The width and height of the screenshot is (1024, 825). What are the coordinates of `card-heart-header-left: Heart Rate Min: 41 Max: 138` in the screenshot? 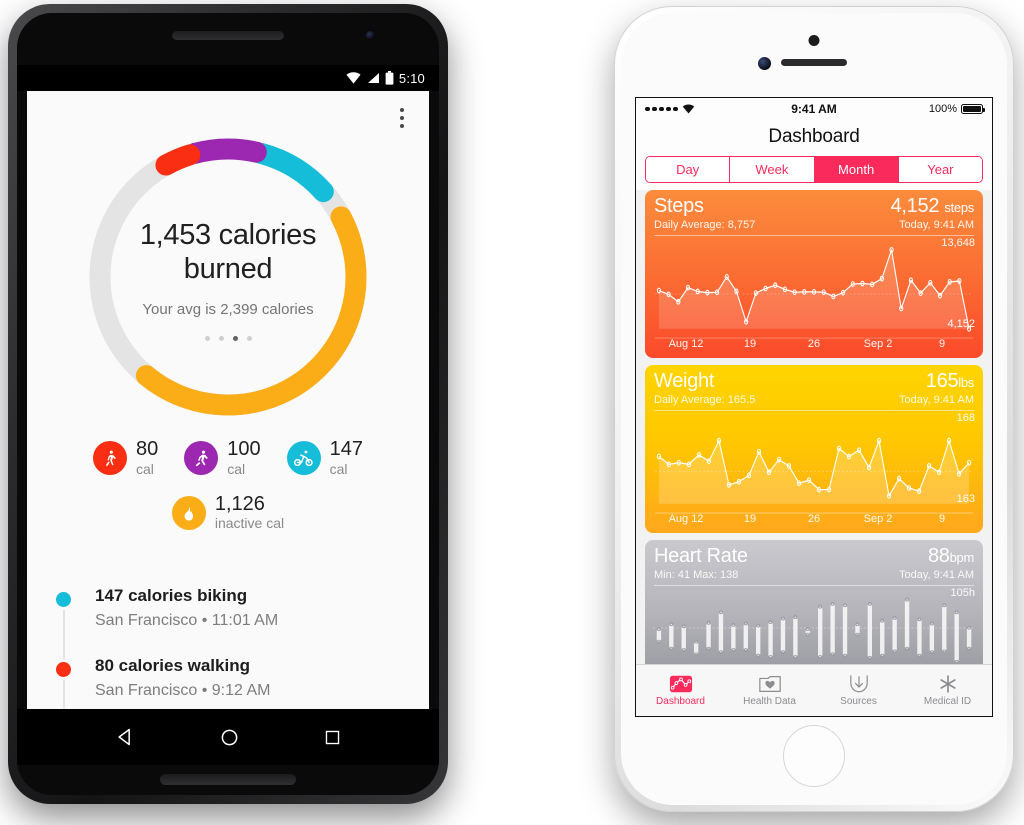 It's located at (701, 564).